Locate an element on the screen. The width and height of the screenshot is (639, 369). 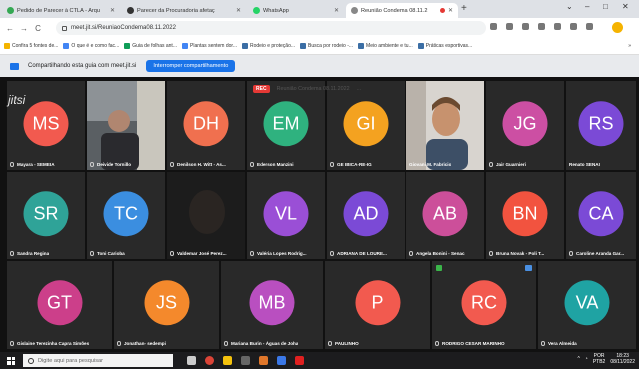
network-icon: ◔ is located at coordinates (586, 359).